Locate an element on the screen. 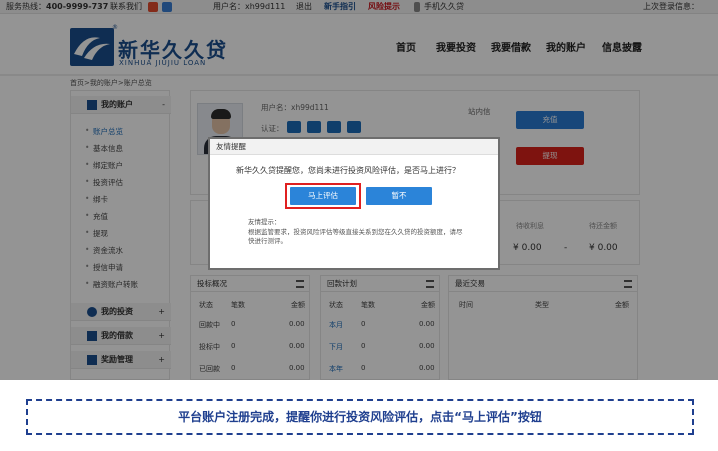  not-now-button: 暂不 is located at coordinates (399, 196).